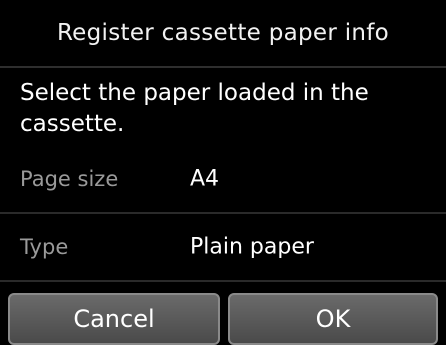 The height and width of the screenshot is (345, 446). Describe the element at coordinates (333, 319) in the screenshot. I see `ok-button: OK` at that location.